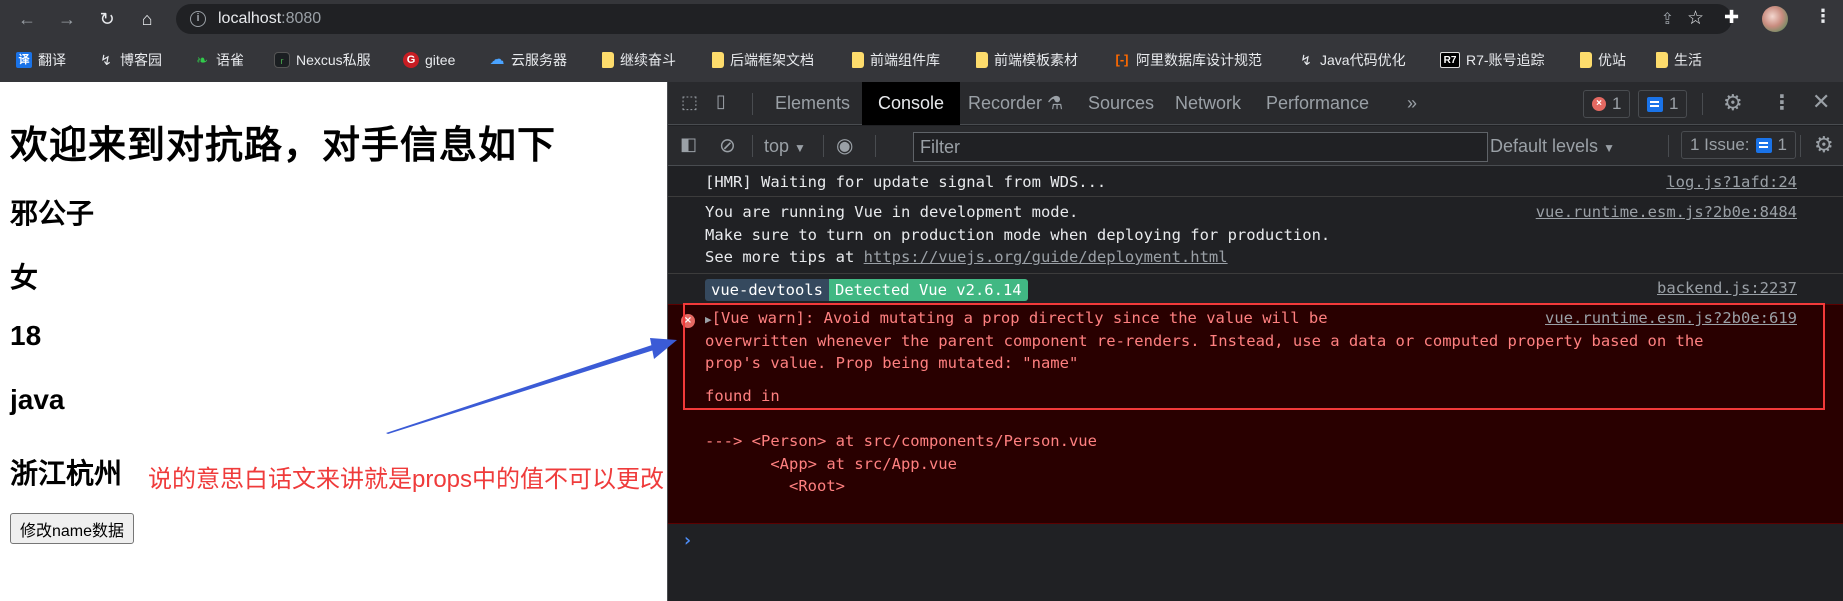 Image resolution: width=1843 pixels, height=601 pixels. Describe the element at coordinates (1821, 102) in the screenshot. I see `close-devtools-icon: ✕` at that location.